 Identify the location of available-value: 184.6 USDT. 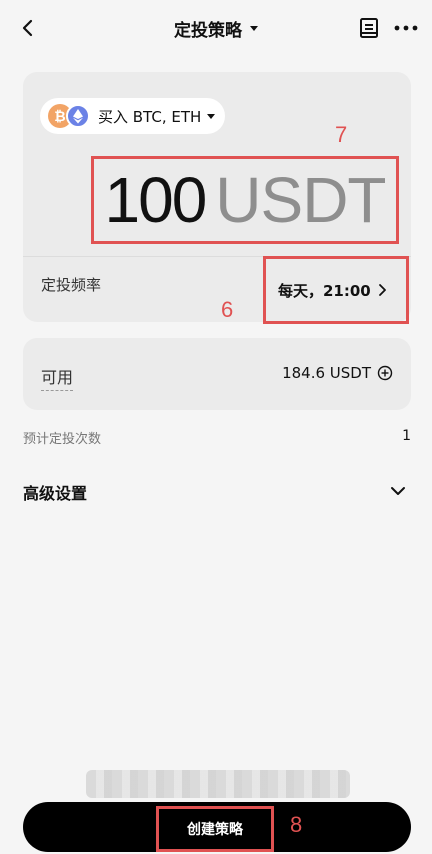
(326, 373).